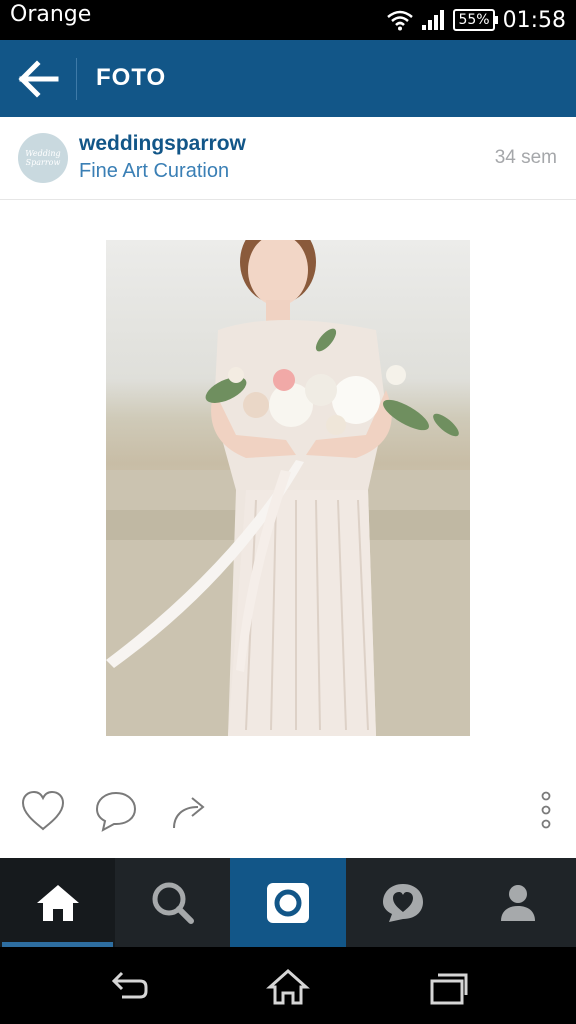  I want to click on bottom-navigation, so click(288, 902).